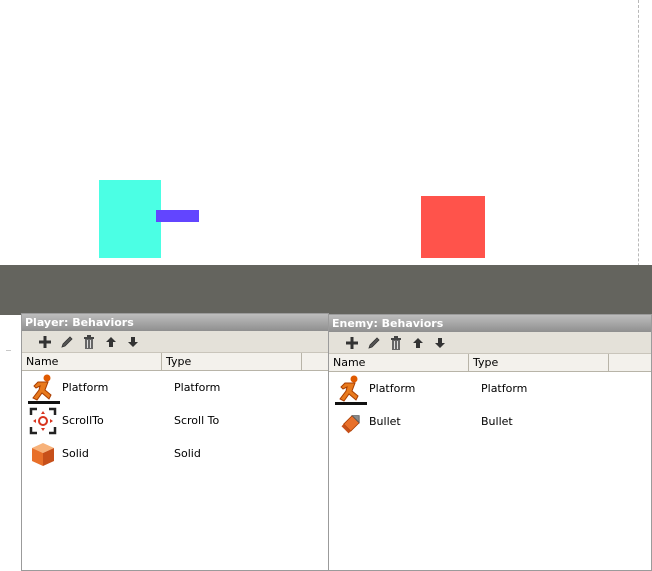 The image size is (652, 571). Describe the element at coordinates (350, 422) in the screenshot. I see `bullet-icon` at that location.